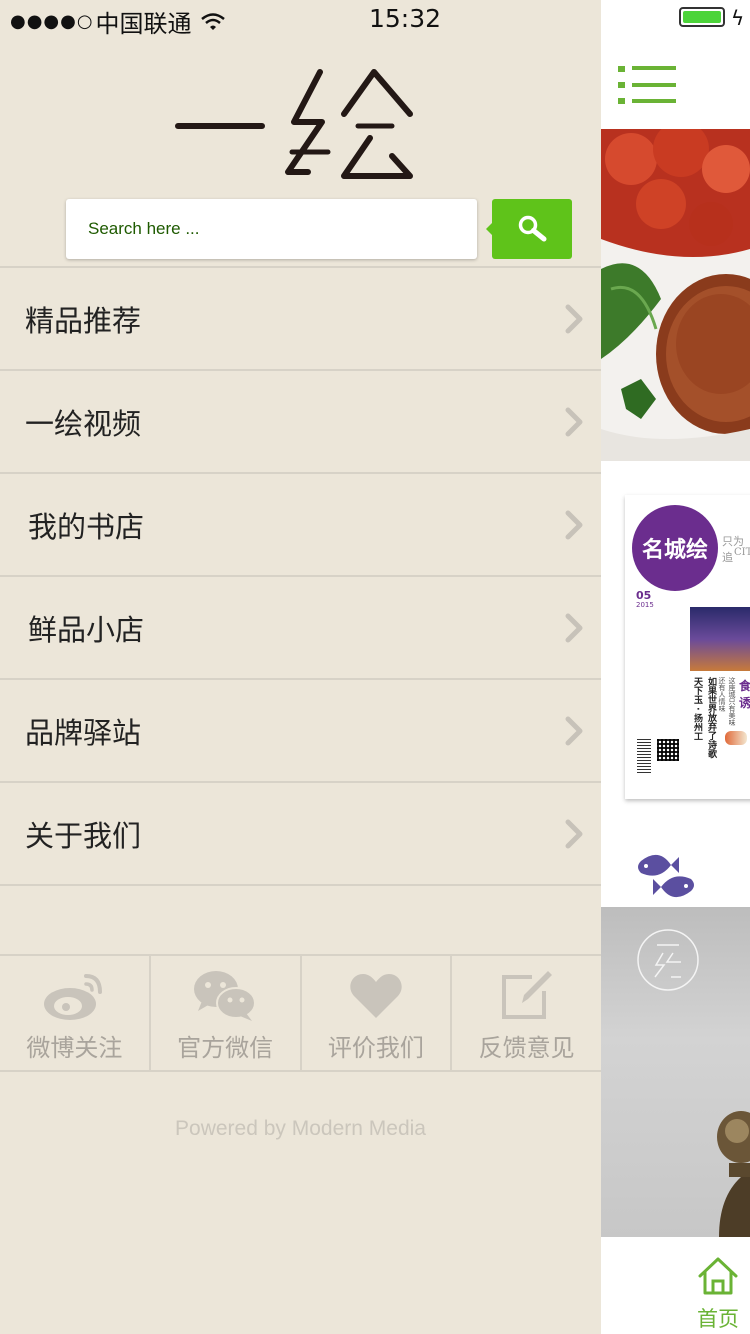 The image size is (750, 1334). I want to click on magazine-feature-title: 食诱, so click(744, 694).